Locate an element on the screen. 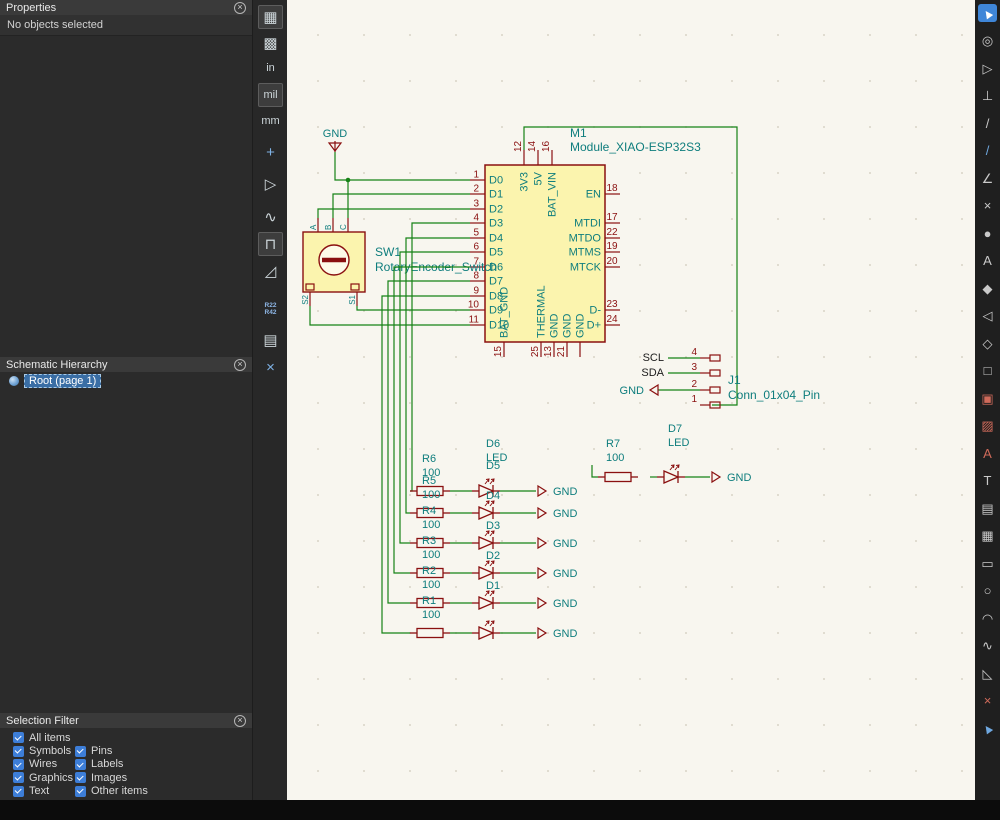 The height and width of the screenshot is (820, 1000). net-label: SDA is located at coordinates (652, 373).